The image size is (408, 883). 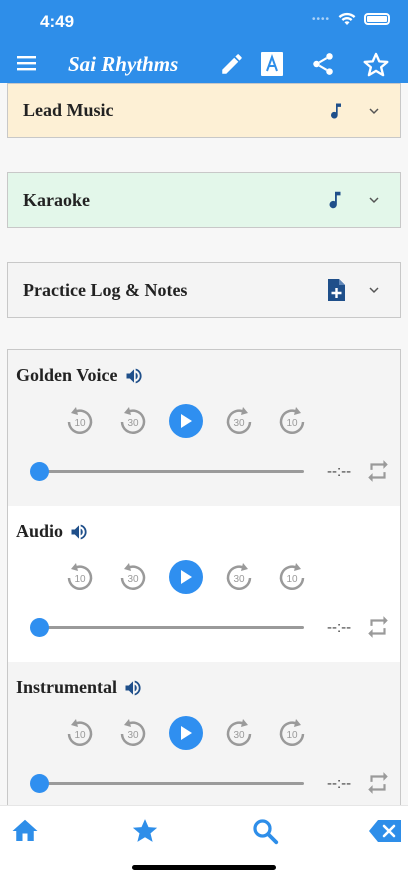 What do you see at coordinates (25, 831) in the screenshot?
I see `home-icon` at bounding box center [25, 831].